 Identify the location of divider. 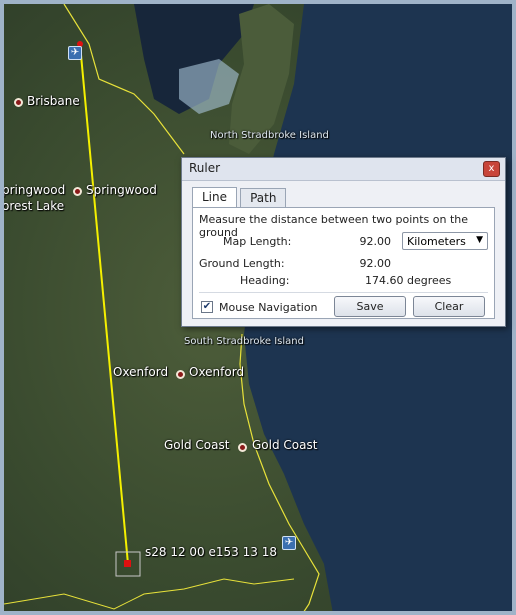
(343, 292).